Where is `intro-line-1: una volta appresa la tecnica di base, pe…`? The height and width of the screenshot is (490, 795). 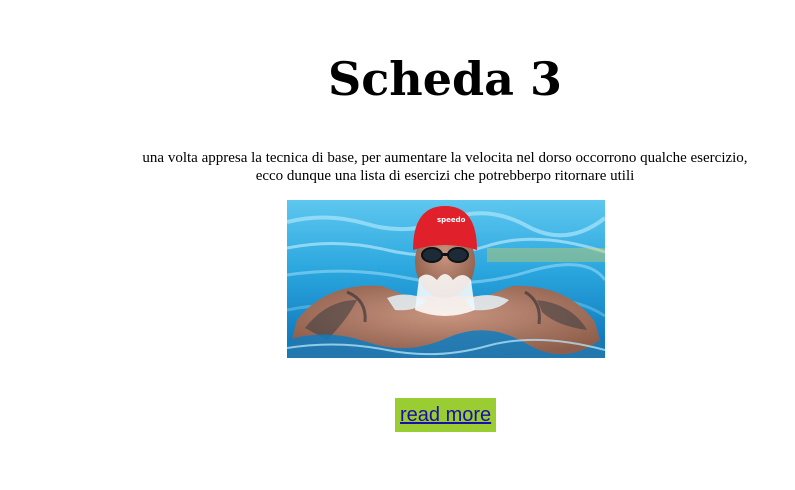 intro-line-1: una volta appresa la tecnica di base, pe… is located at coordinates (445, 158).